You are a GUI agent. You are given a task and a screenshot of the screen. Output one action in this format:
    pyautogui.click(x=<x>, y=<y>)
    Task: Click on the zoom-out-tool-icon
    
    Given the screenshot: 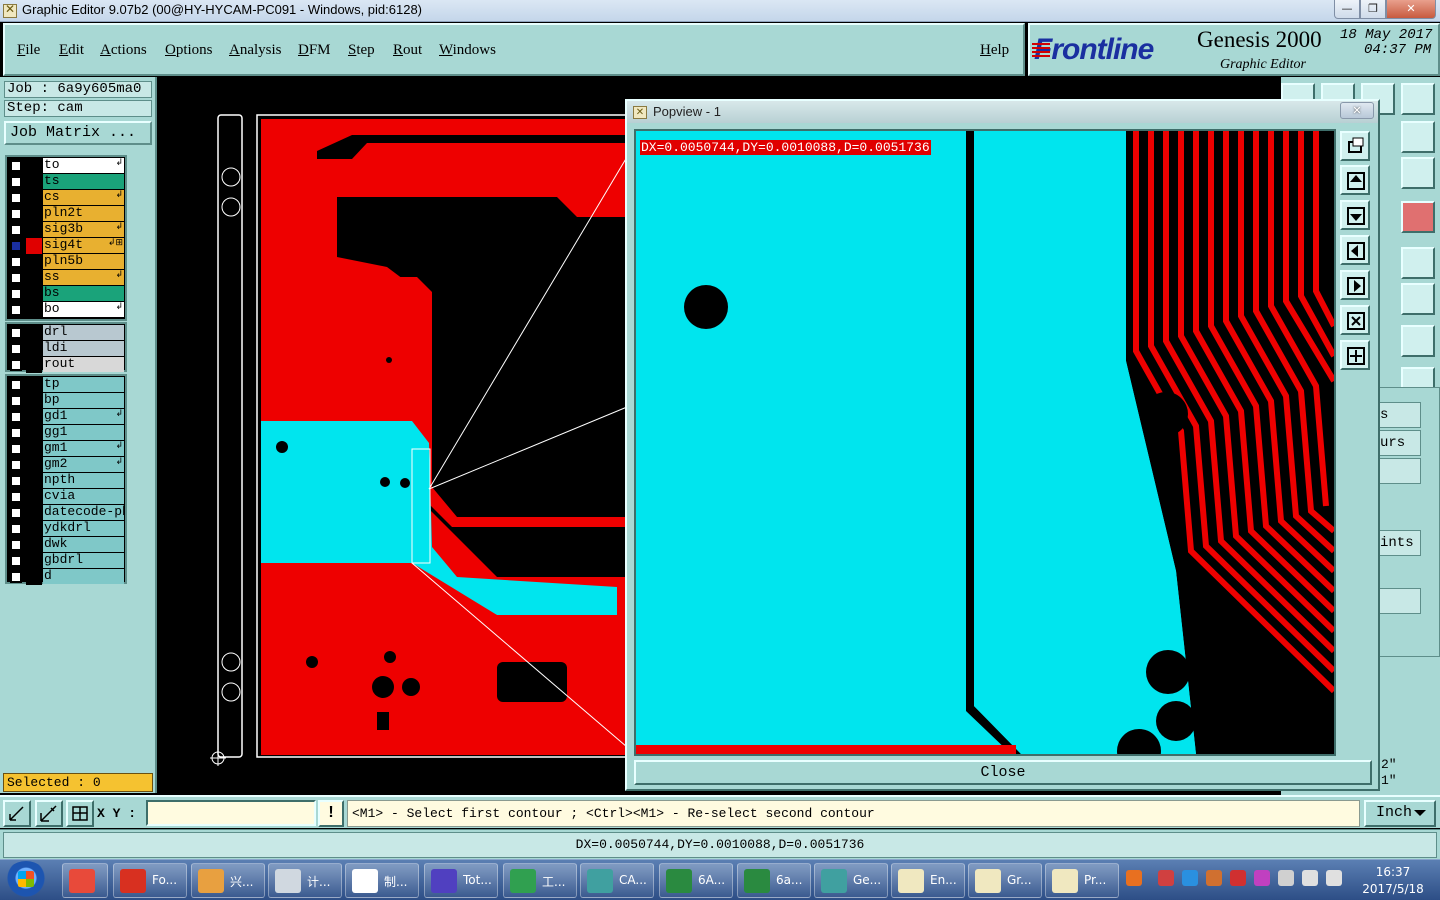 What is the action you would take?
    pyautogui.click(x=1355, y=320)
    